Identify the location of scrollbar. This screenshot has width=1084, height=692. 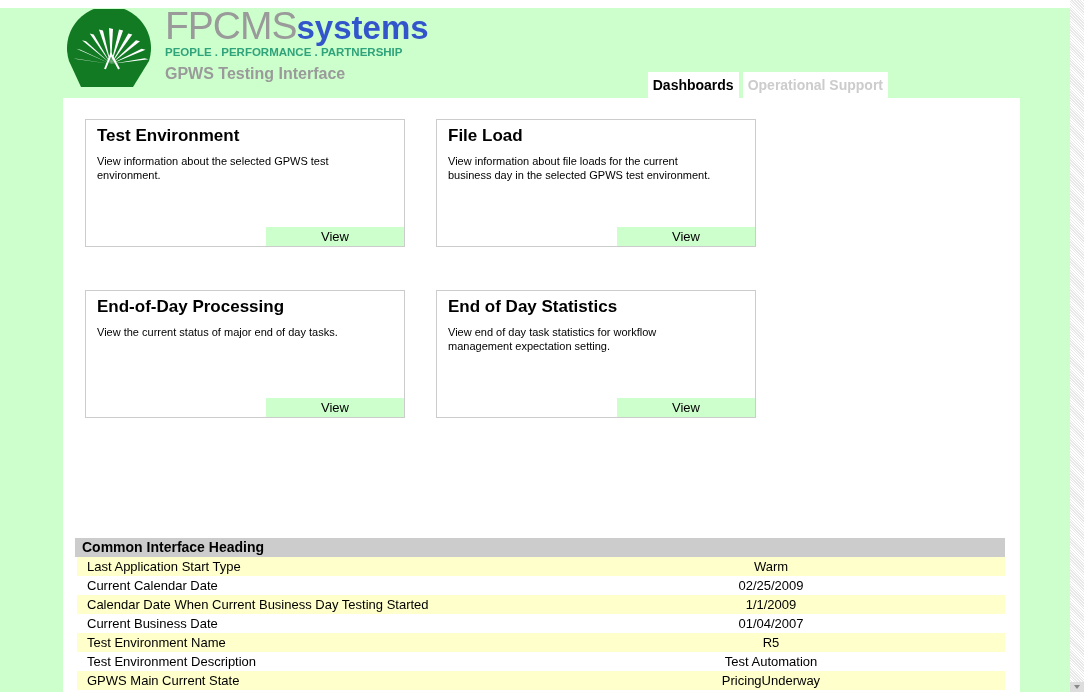
(1077, 346).